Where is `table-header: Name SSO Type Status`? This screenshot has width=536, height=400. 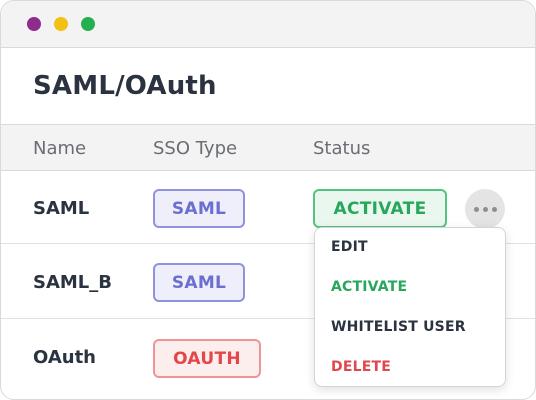
table-header: Name SSO Type Status is located at coordinates (268, 147).